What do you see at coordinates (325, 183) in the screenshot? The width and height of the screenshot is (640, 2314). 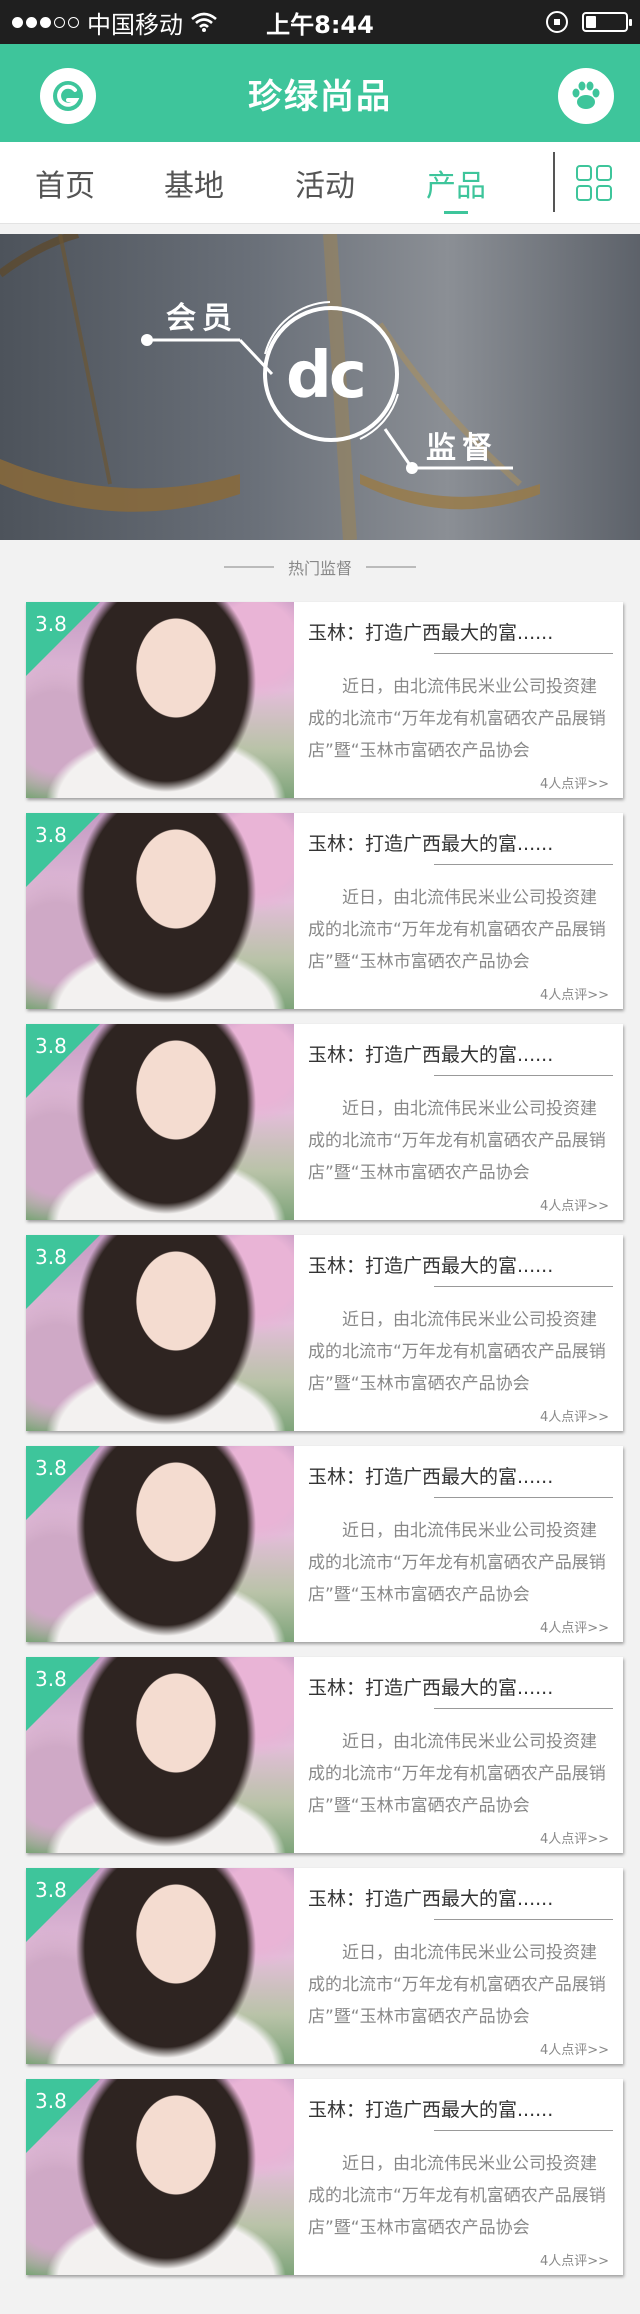 I see `tab-activity: 活动` at bounding box center [325, 183].